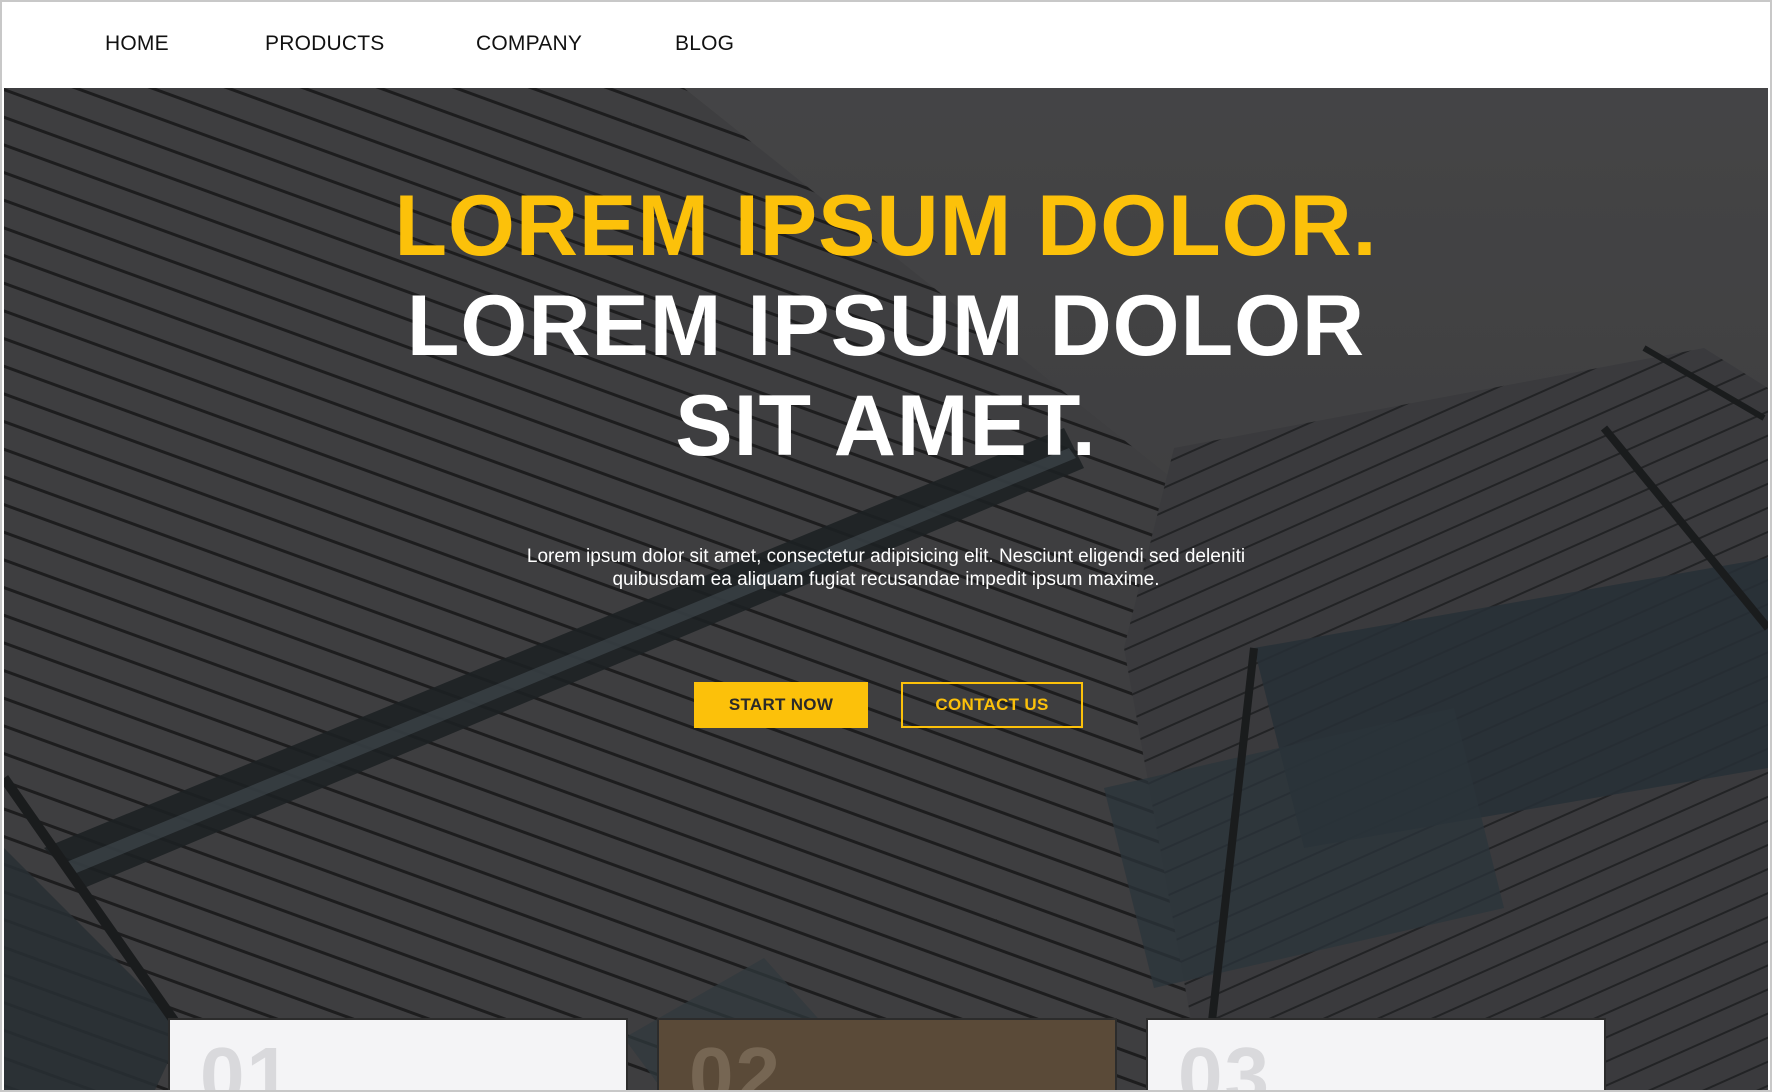 The height and width of the screenshot is (1092, 1772). I want to click on nav-item-company: COMPANY, so click(529, 44).